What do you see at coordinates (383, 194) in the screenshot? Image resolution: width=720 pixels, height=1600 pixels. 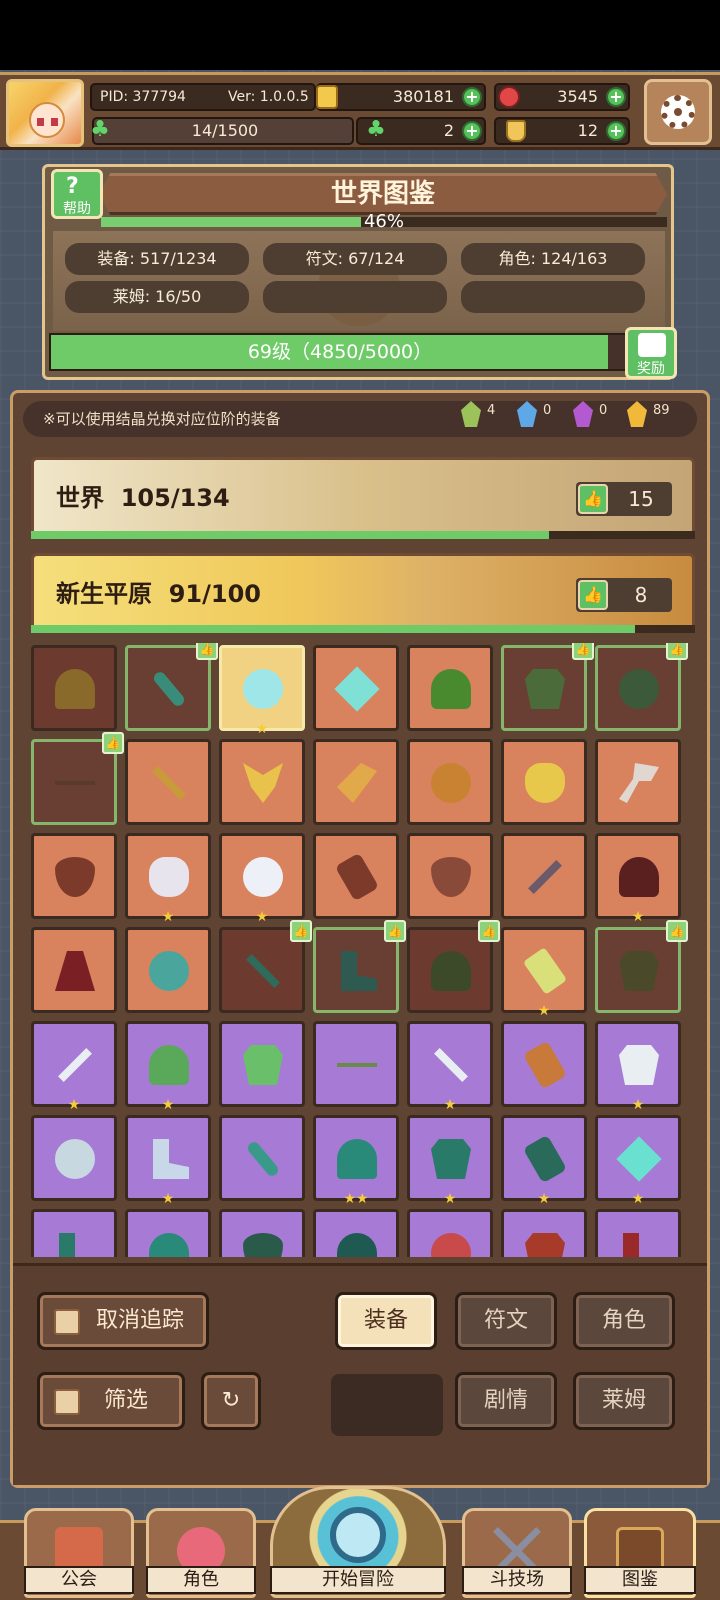 I see `catalog-title: 世界图鉴` at bounding box center [383, 194].